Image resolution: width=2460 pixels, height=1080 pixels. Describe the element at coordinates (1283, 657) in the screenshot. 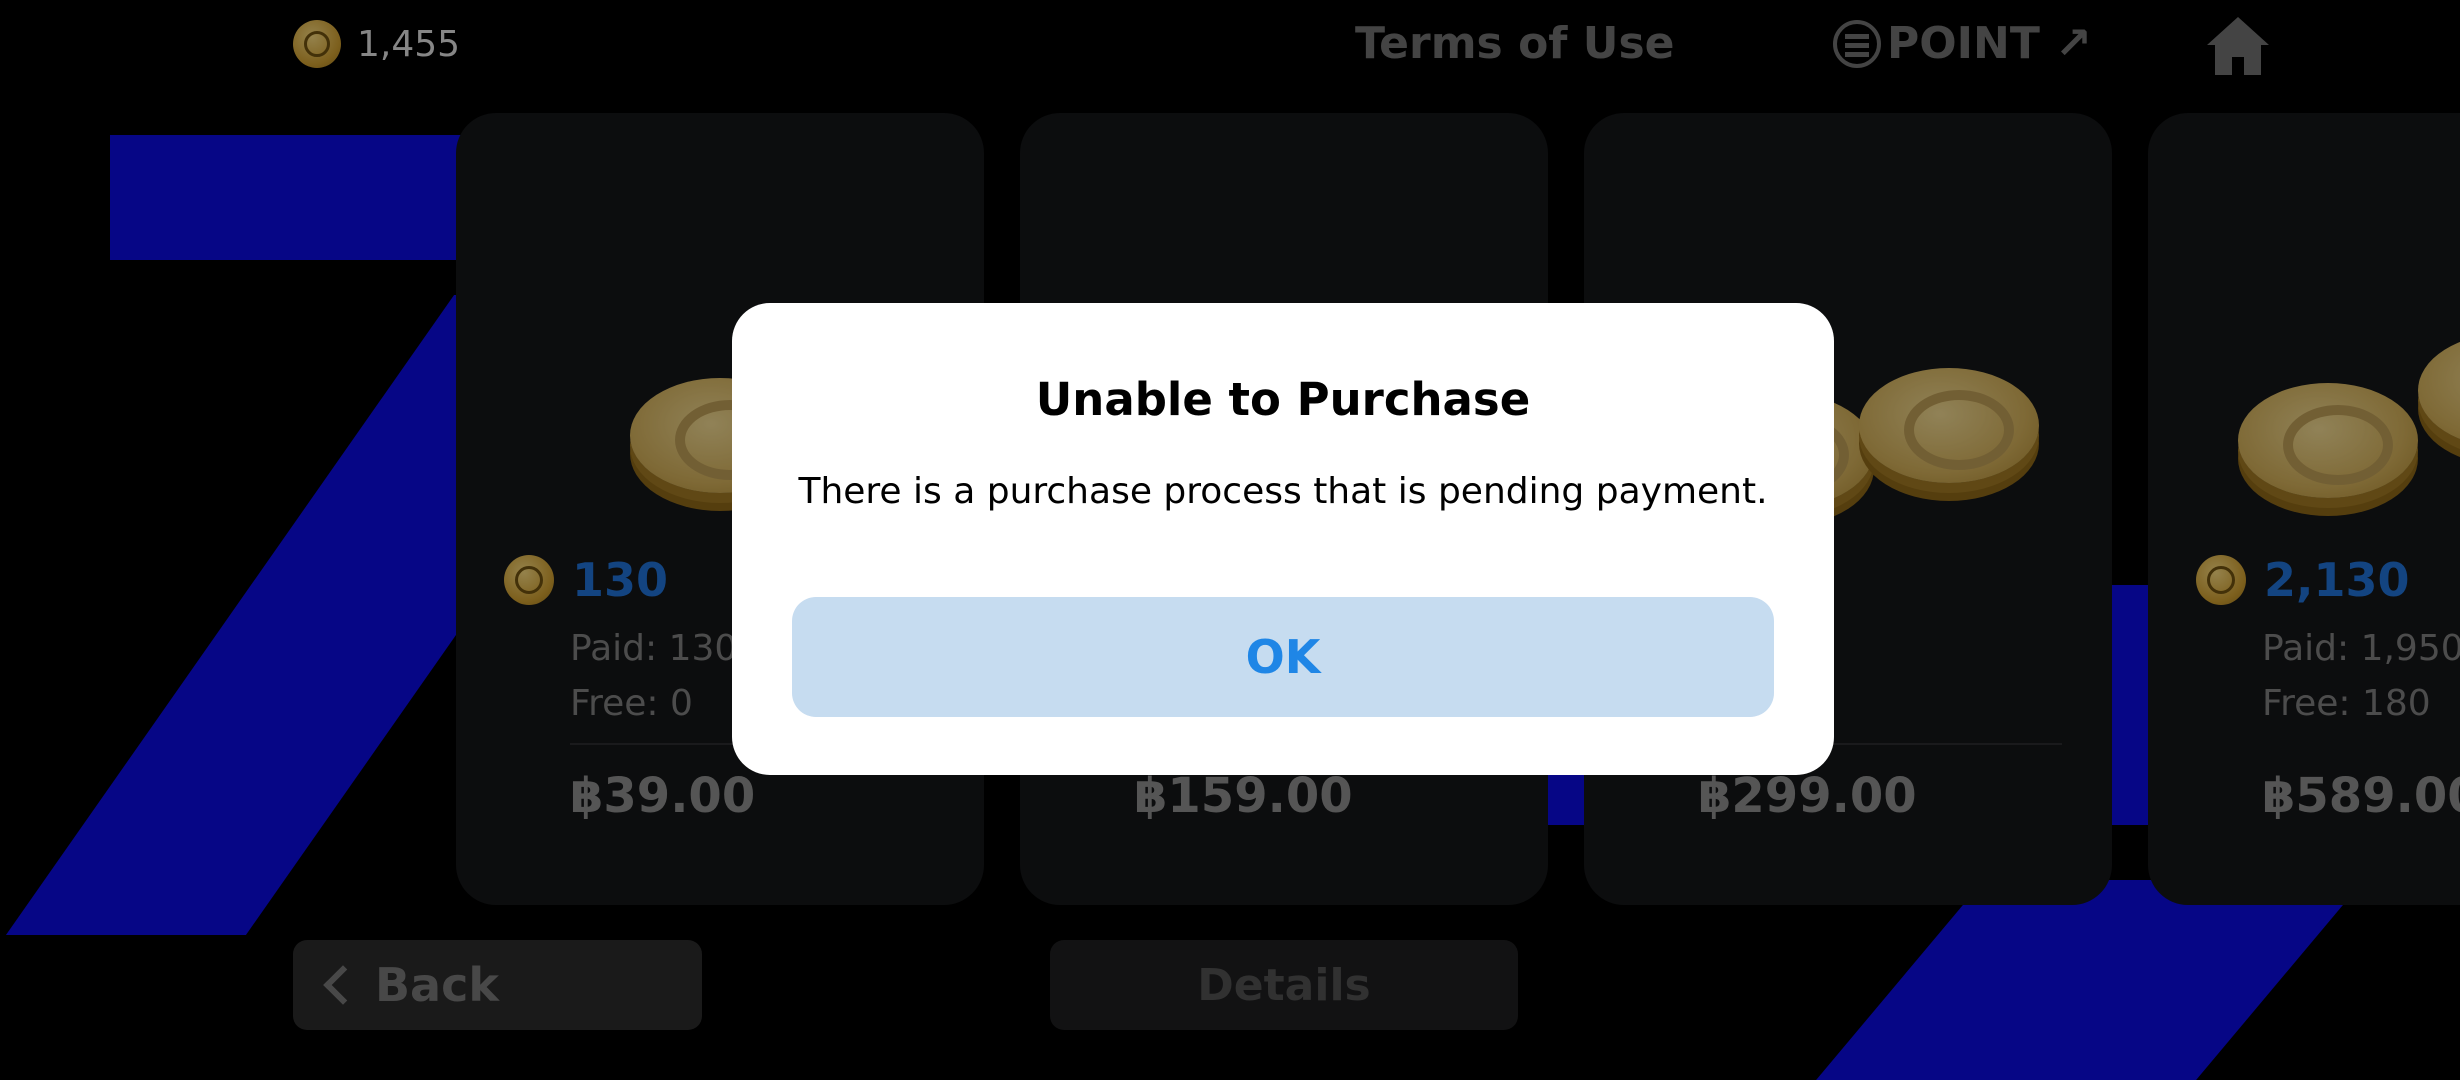

I see `ok-button: OK` at that location.